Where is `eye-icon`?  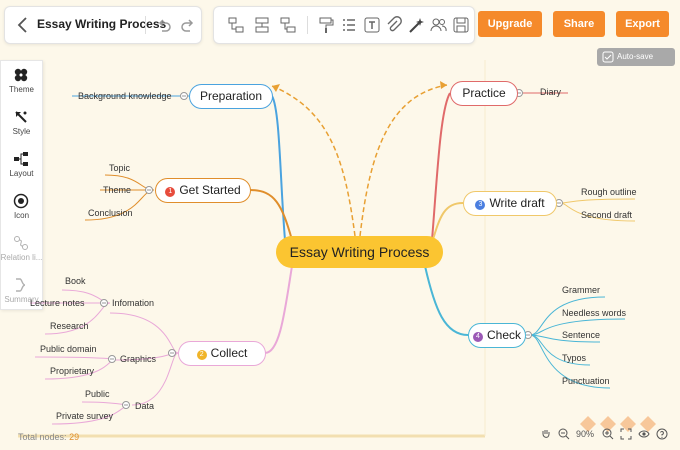 eye-icon is located at coordinates (644, 434).